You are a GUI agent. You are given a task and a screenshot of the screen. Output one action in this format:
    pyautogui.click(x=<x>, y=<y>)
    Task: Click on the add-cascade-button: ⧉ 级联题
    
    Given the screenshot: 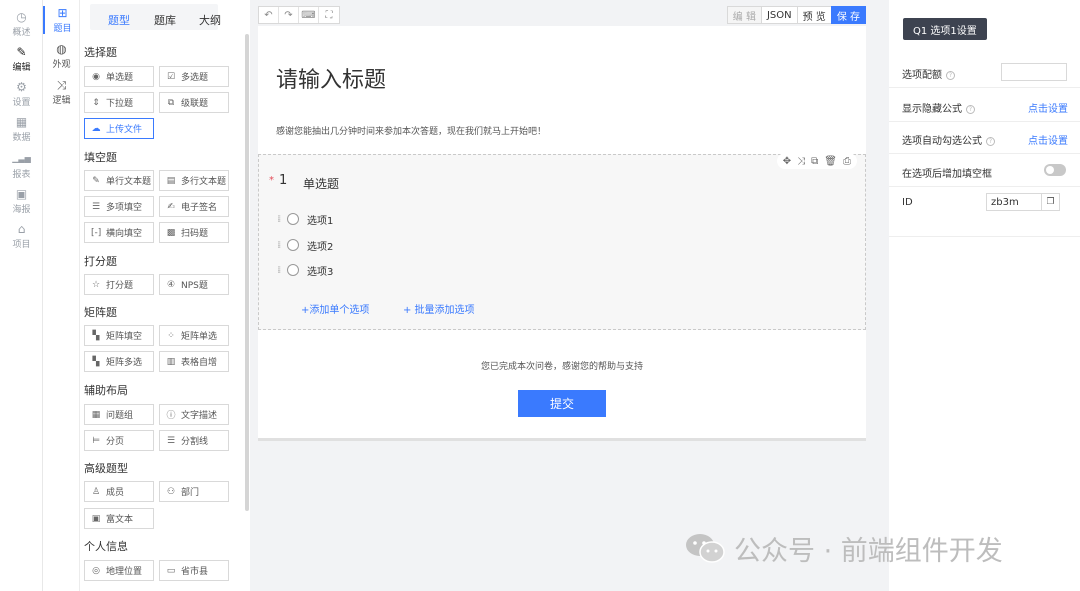 What is the action you would take?
    pyautogui.click(x=194, y=102)
    